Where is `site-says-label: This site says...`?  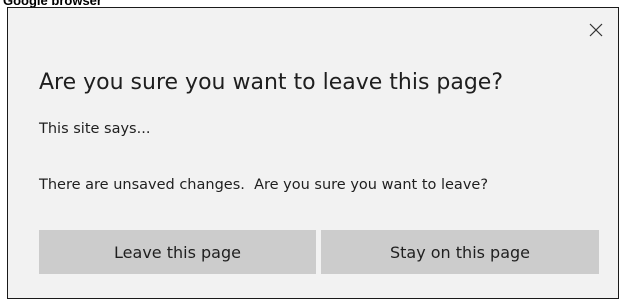
site-says-label: This site says... is located at coordinates (95, 129).